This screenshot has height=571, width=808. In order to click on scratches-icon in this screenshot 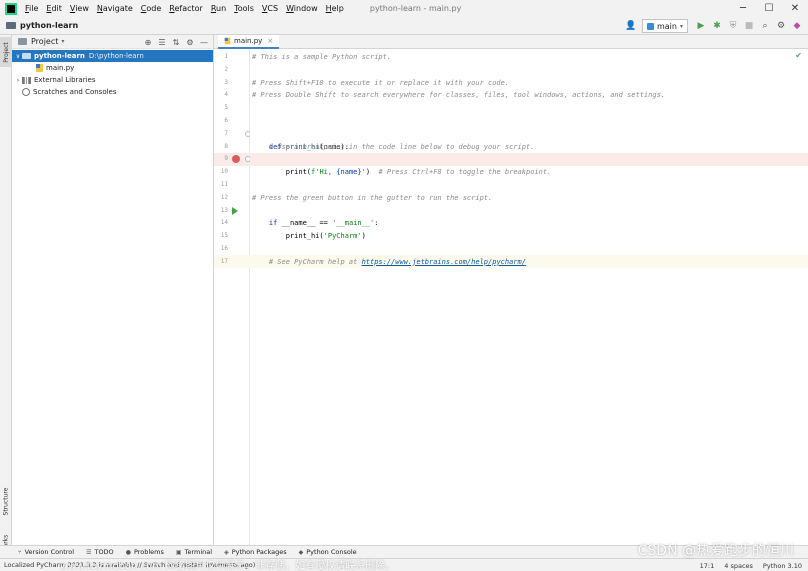, I will do `click(26, 92)`.